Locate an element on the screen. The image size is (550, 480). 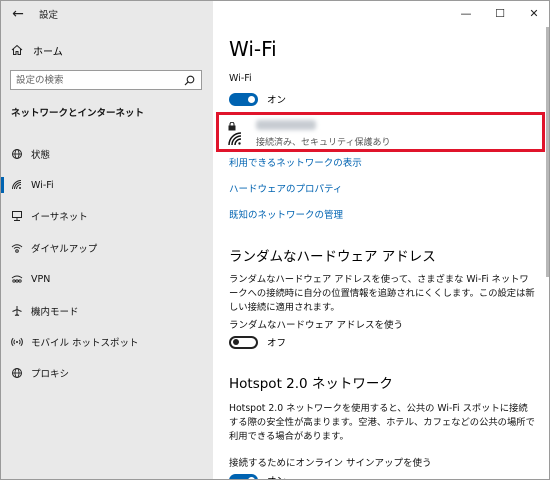
wifi-icon is located at coordinates (16, 185).